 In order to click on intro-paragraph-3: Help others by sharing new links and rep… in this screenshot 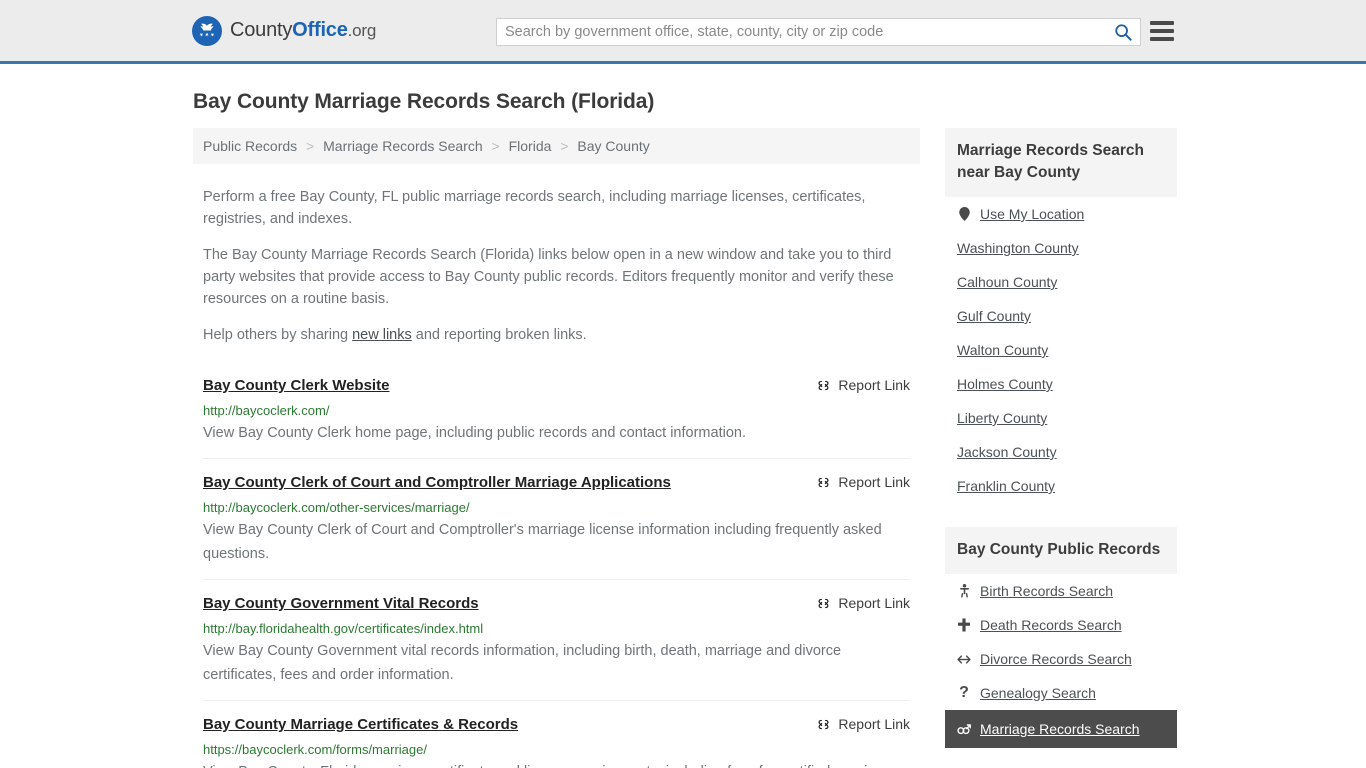, I will do `click(556, 335)`.